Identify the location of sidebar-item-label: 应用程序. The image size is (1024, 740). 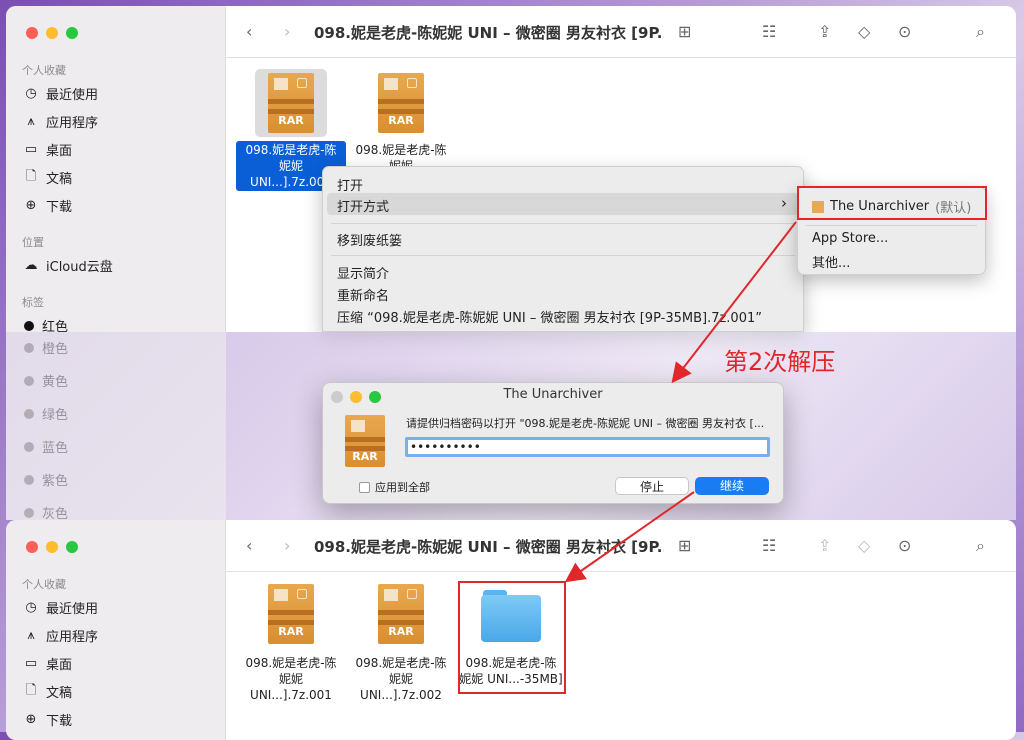
(72, 637).